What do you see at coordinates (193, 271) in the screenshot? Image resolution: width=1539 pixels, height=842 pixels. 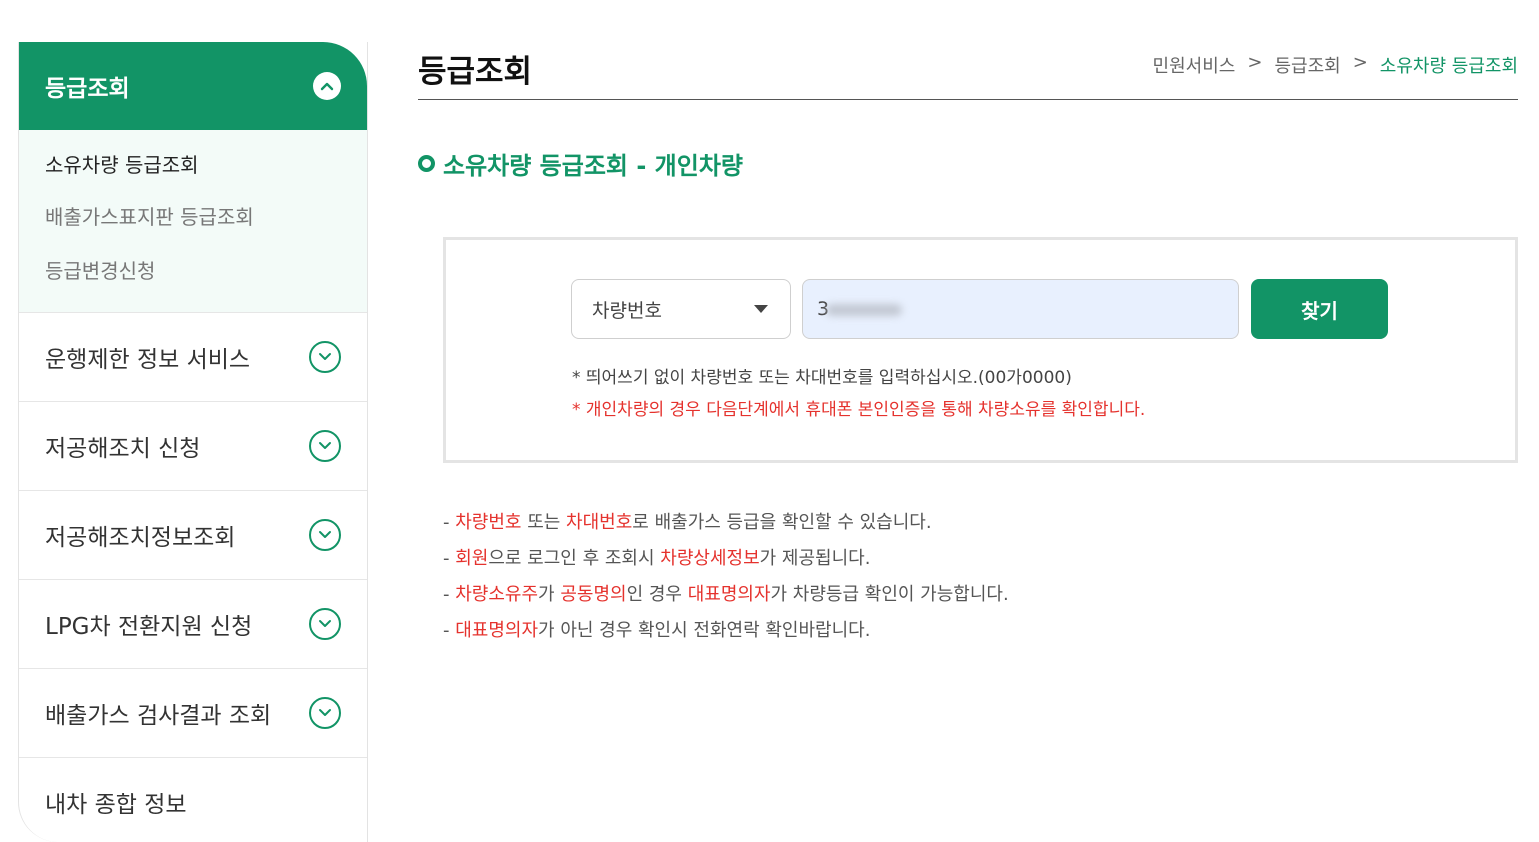 I see `submenu-item-grade-change: 등급변경신청` at bounding box center [193, 271].